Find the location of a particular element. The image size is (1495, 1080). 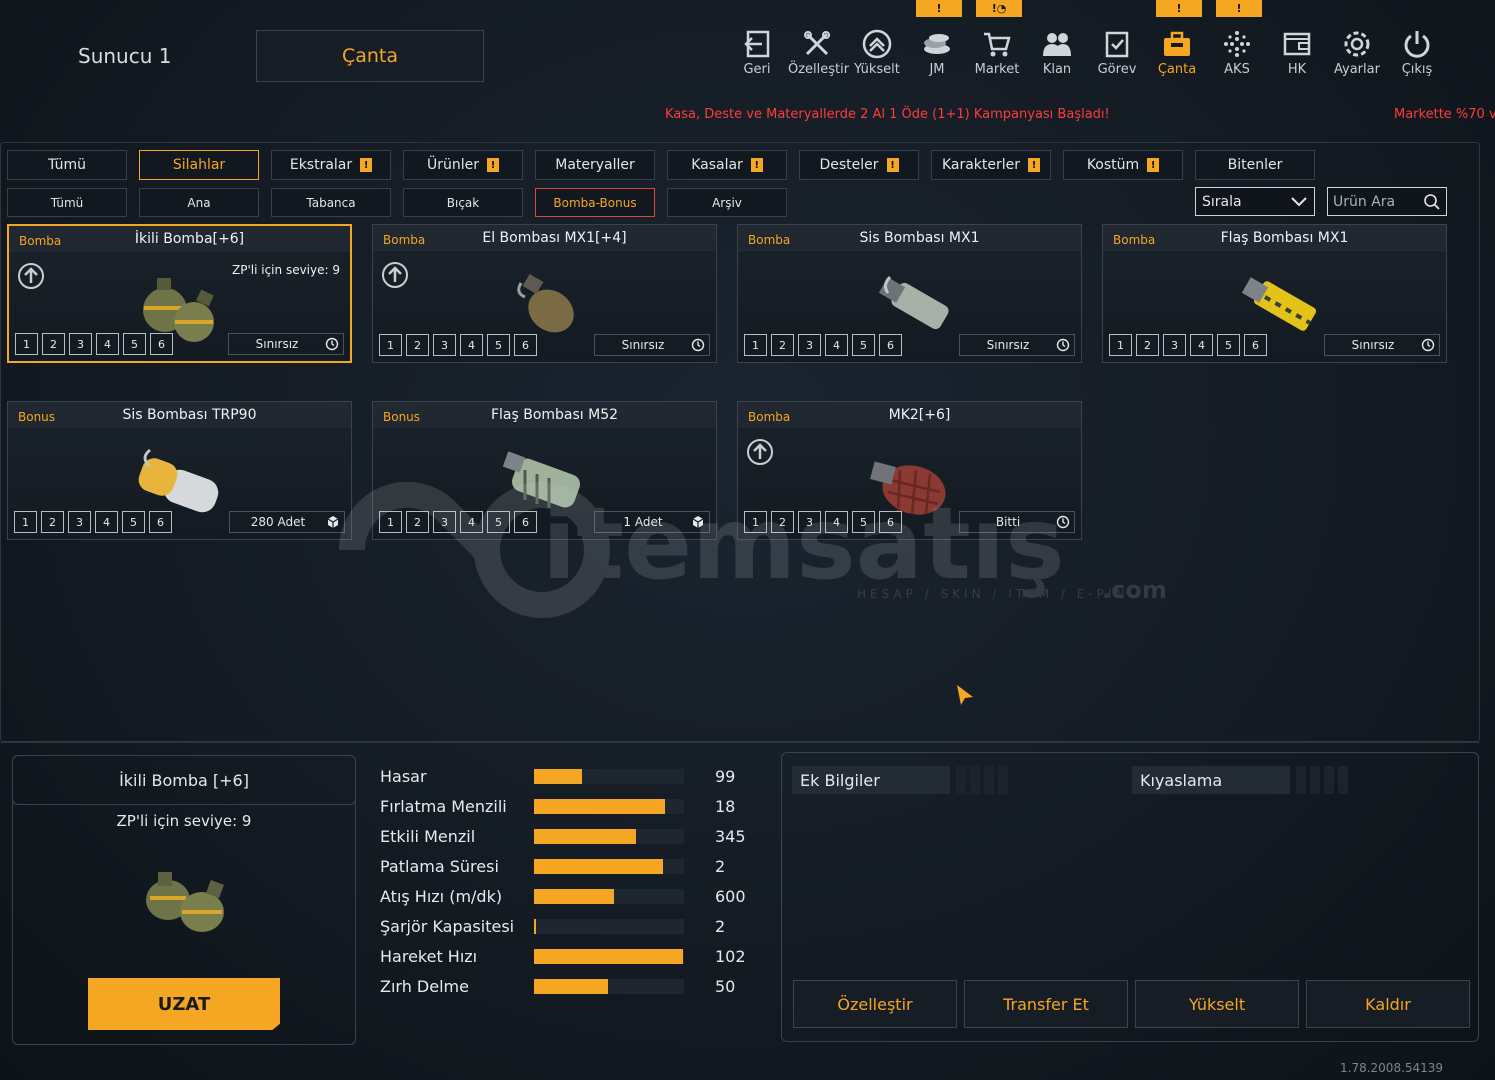

action-button: Transfer Et is located at coordinates (1046, 1004).